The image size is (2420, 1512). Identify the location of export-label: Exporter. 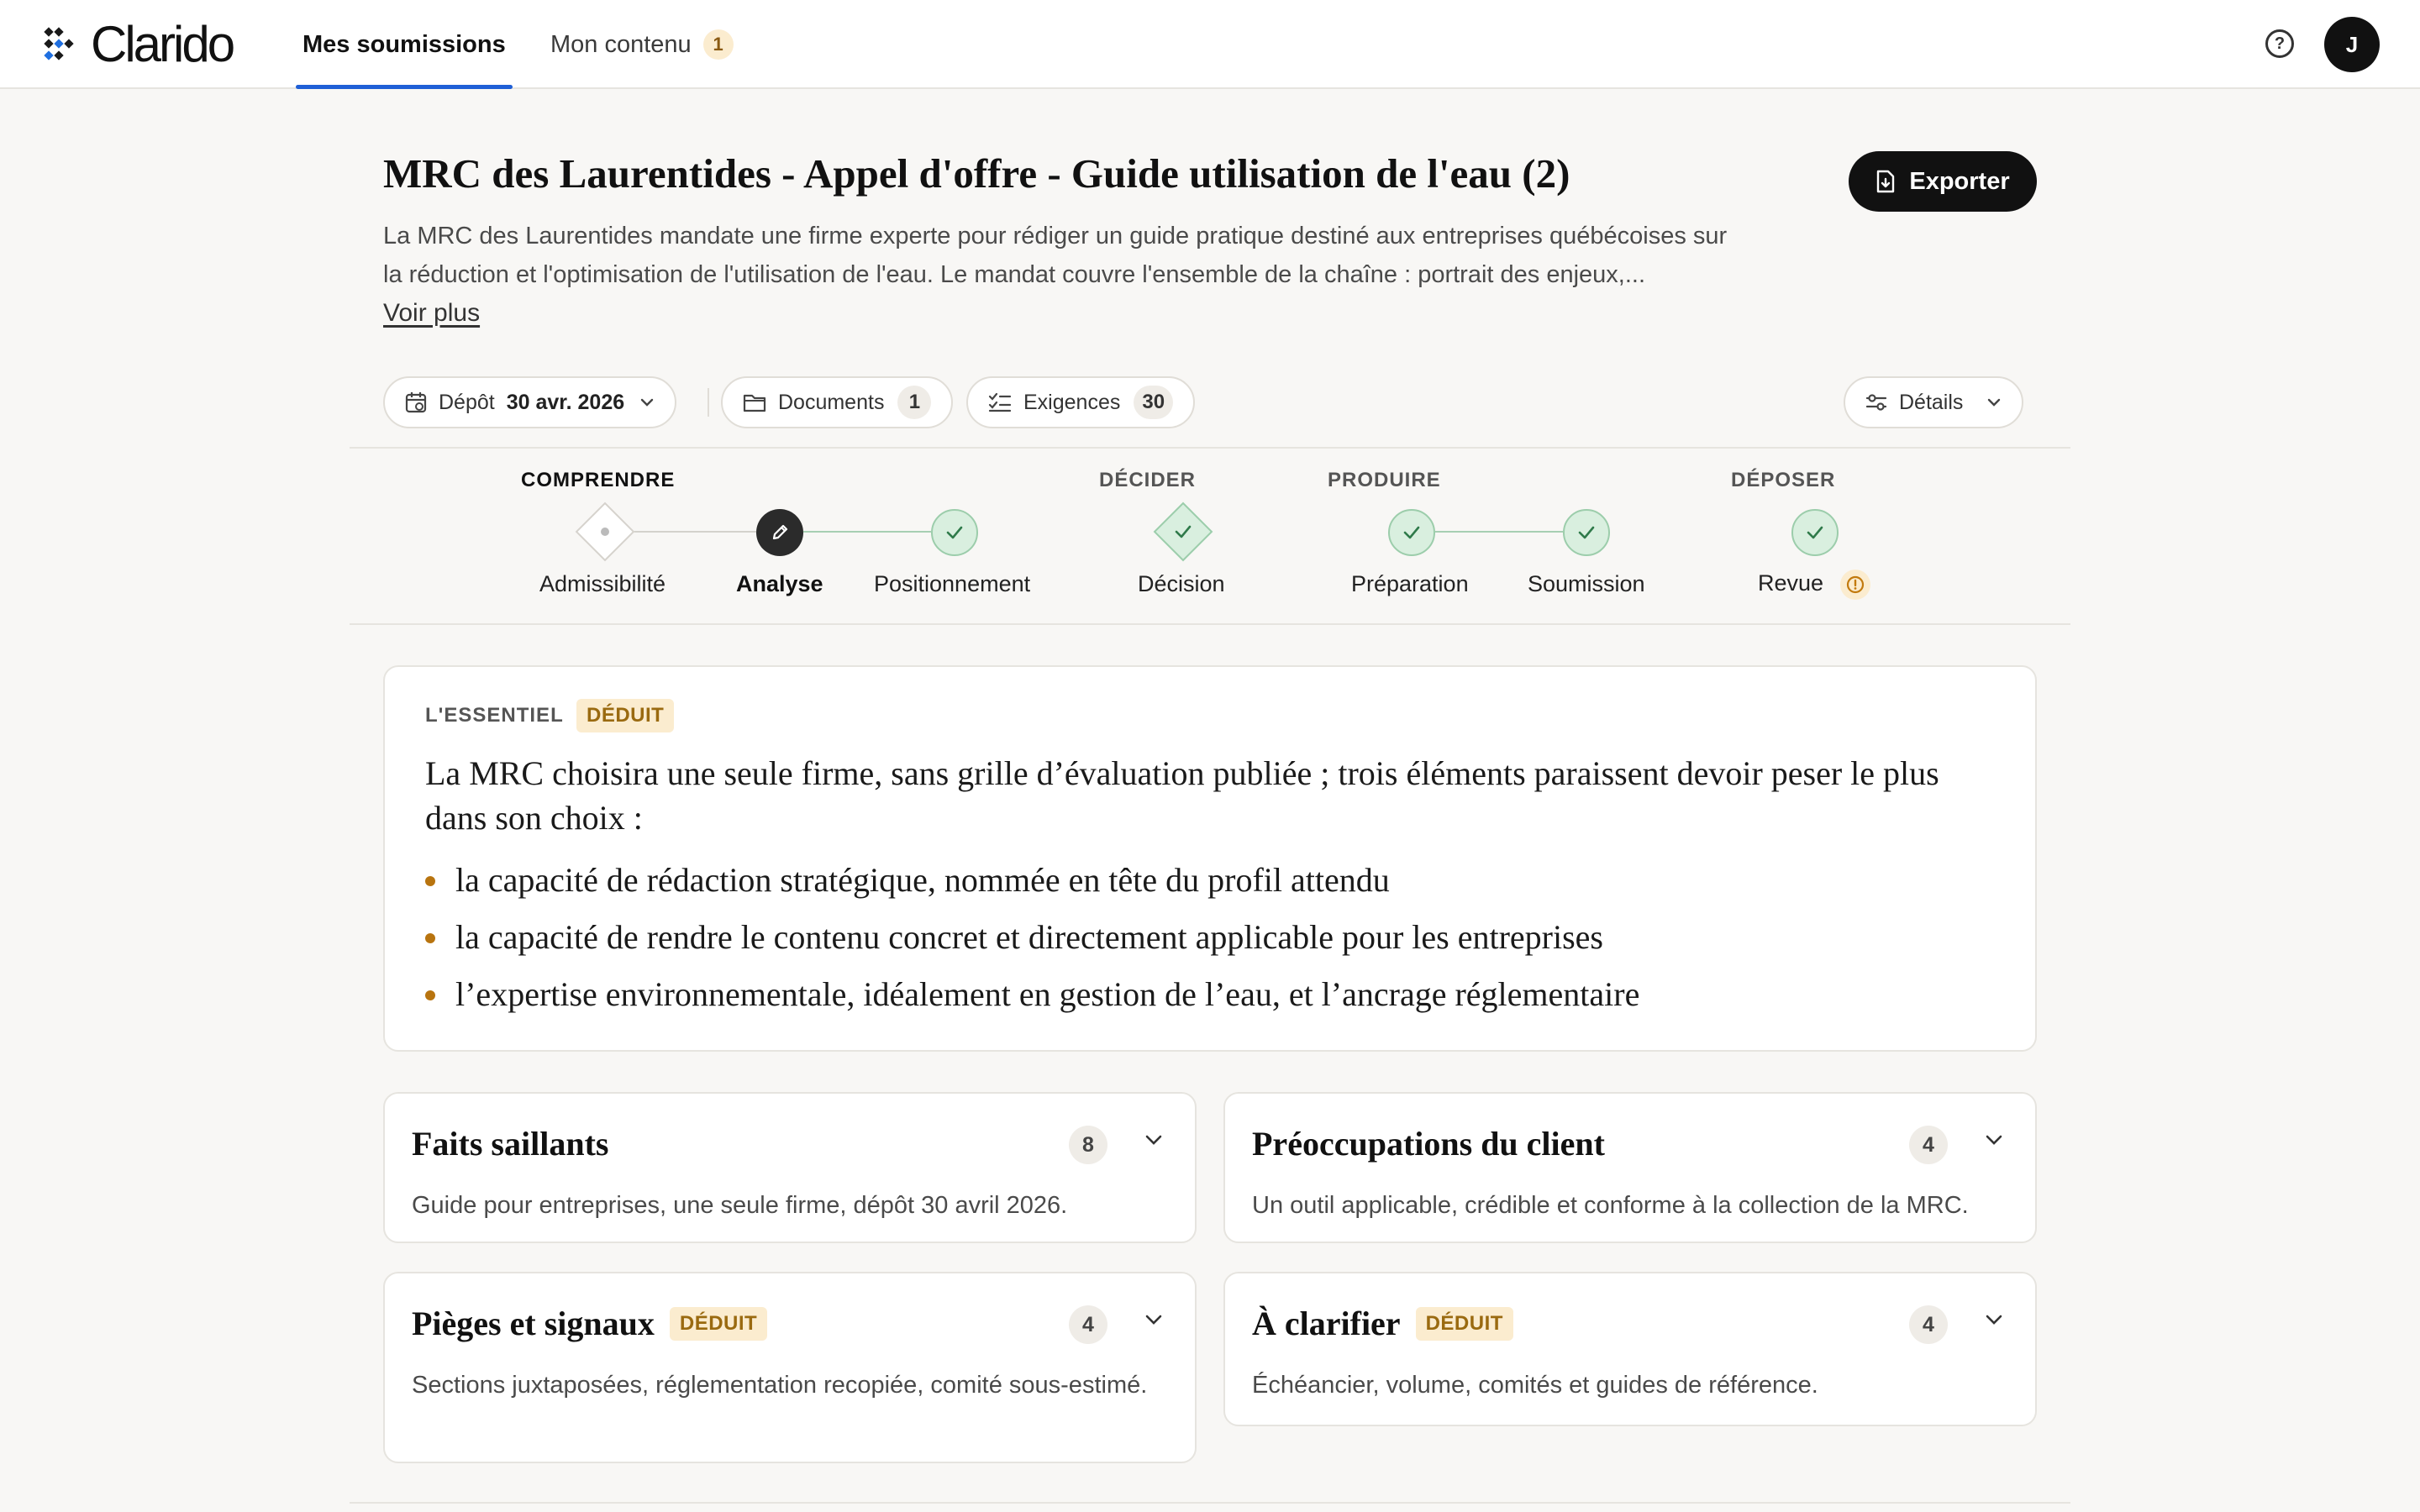
(1960, 181).